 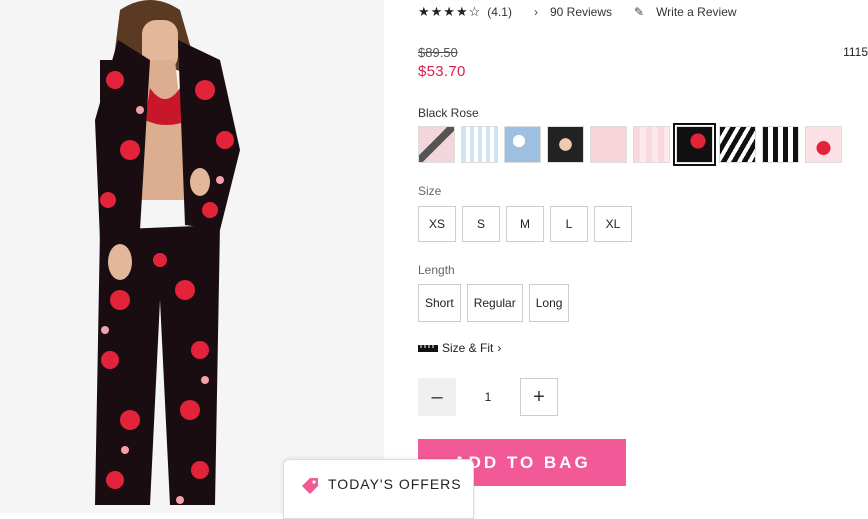 What do you see at coordinates (437, 397) in the screenshot?
I see `decrease-quantity-button: –` at bounding box center [437, 397].